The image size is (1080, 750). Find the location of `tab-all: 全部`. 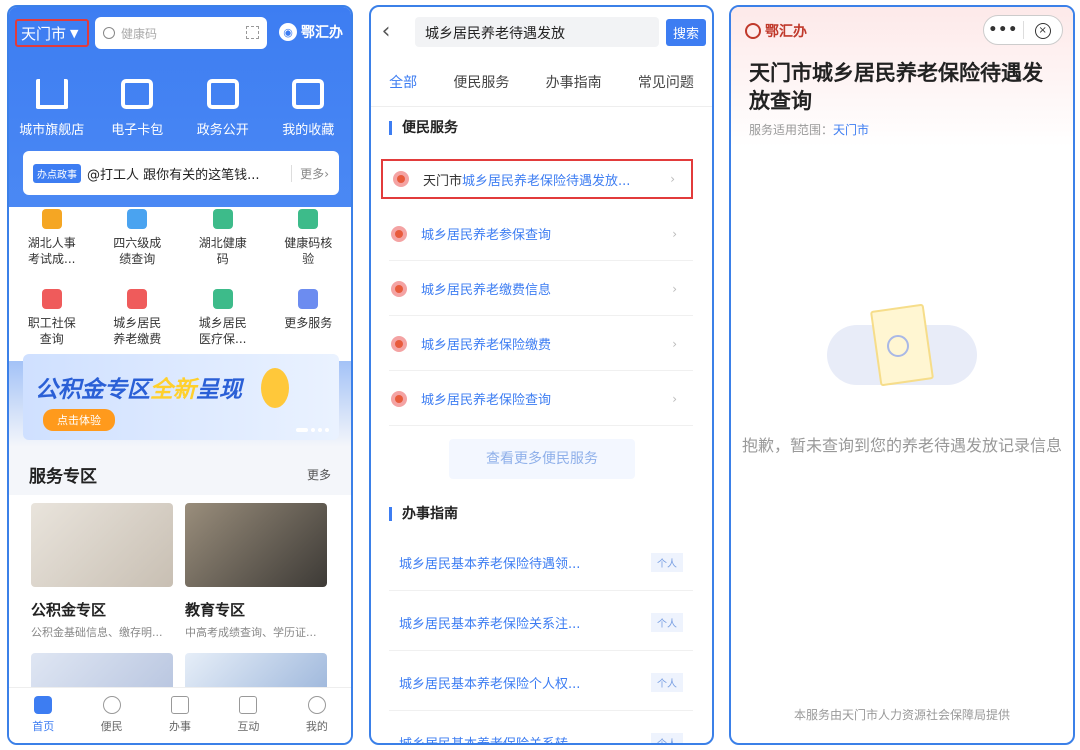

tab-all: 全部 is located at coordinates (403, 82).